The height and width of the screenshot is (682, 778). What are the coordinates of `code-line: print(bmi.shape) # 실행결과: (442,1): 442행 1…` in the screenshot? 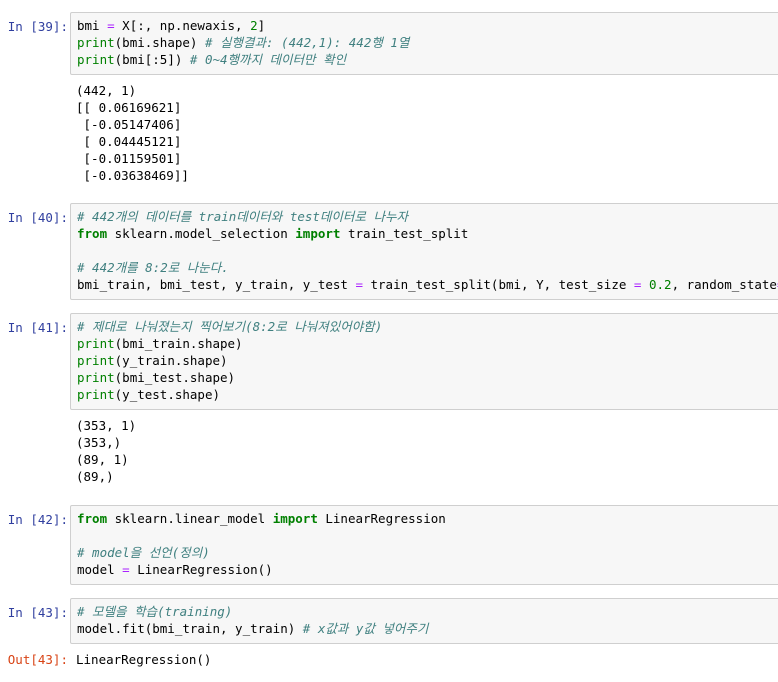 It's located at (425, 42).